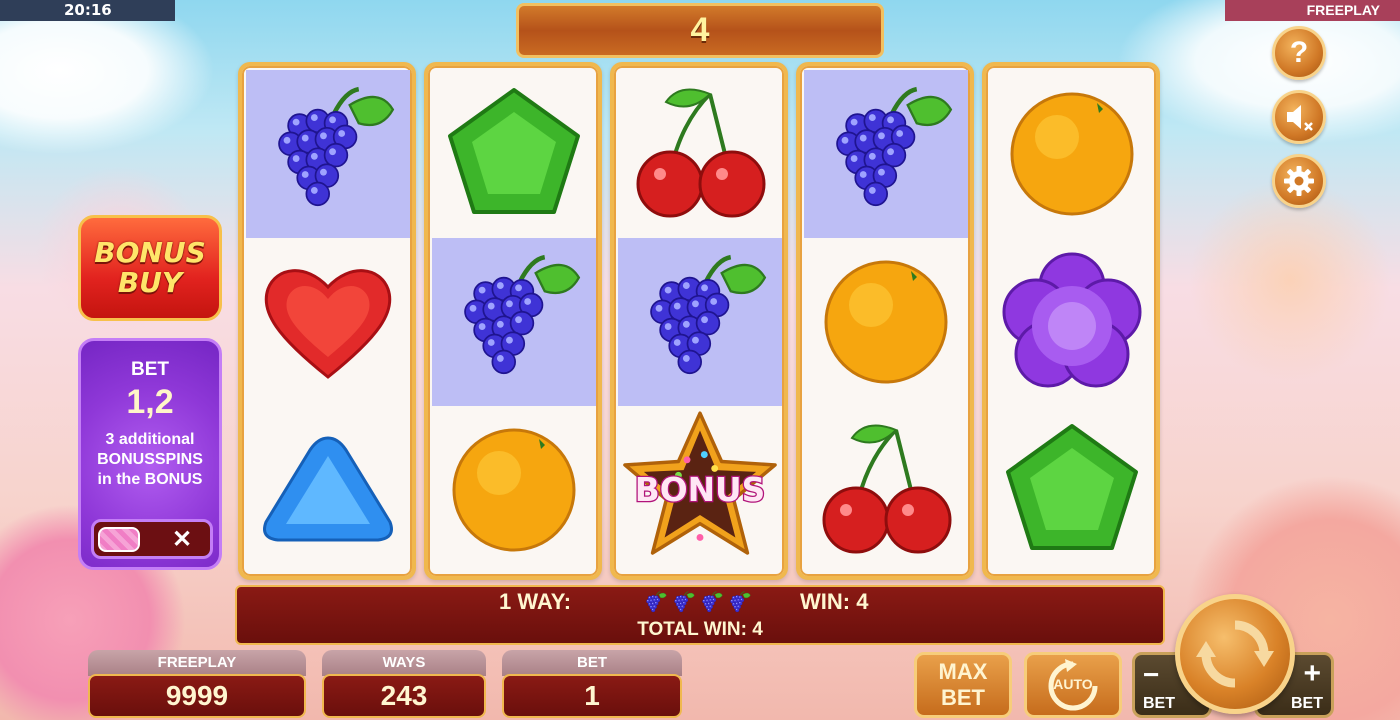  Describe the element at coordinates (535, 601) in the screenshot. I see `win-ways-text: 1 WAY:` at that location.